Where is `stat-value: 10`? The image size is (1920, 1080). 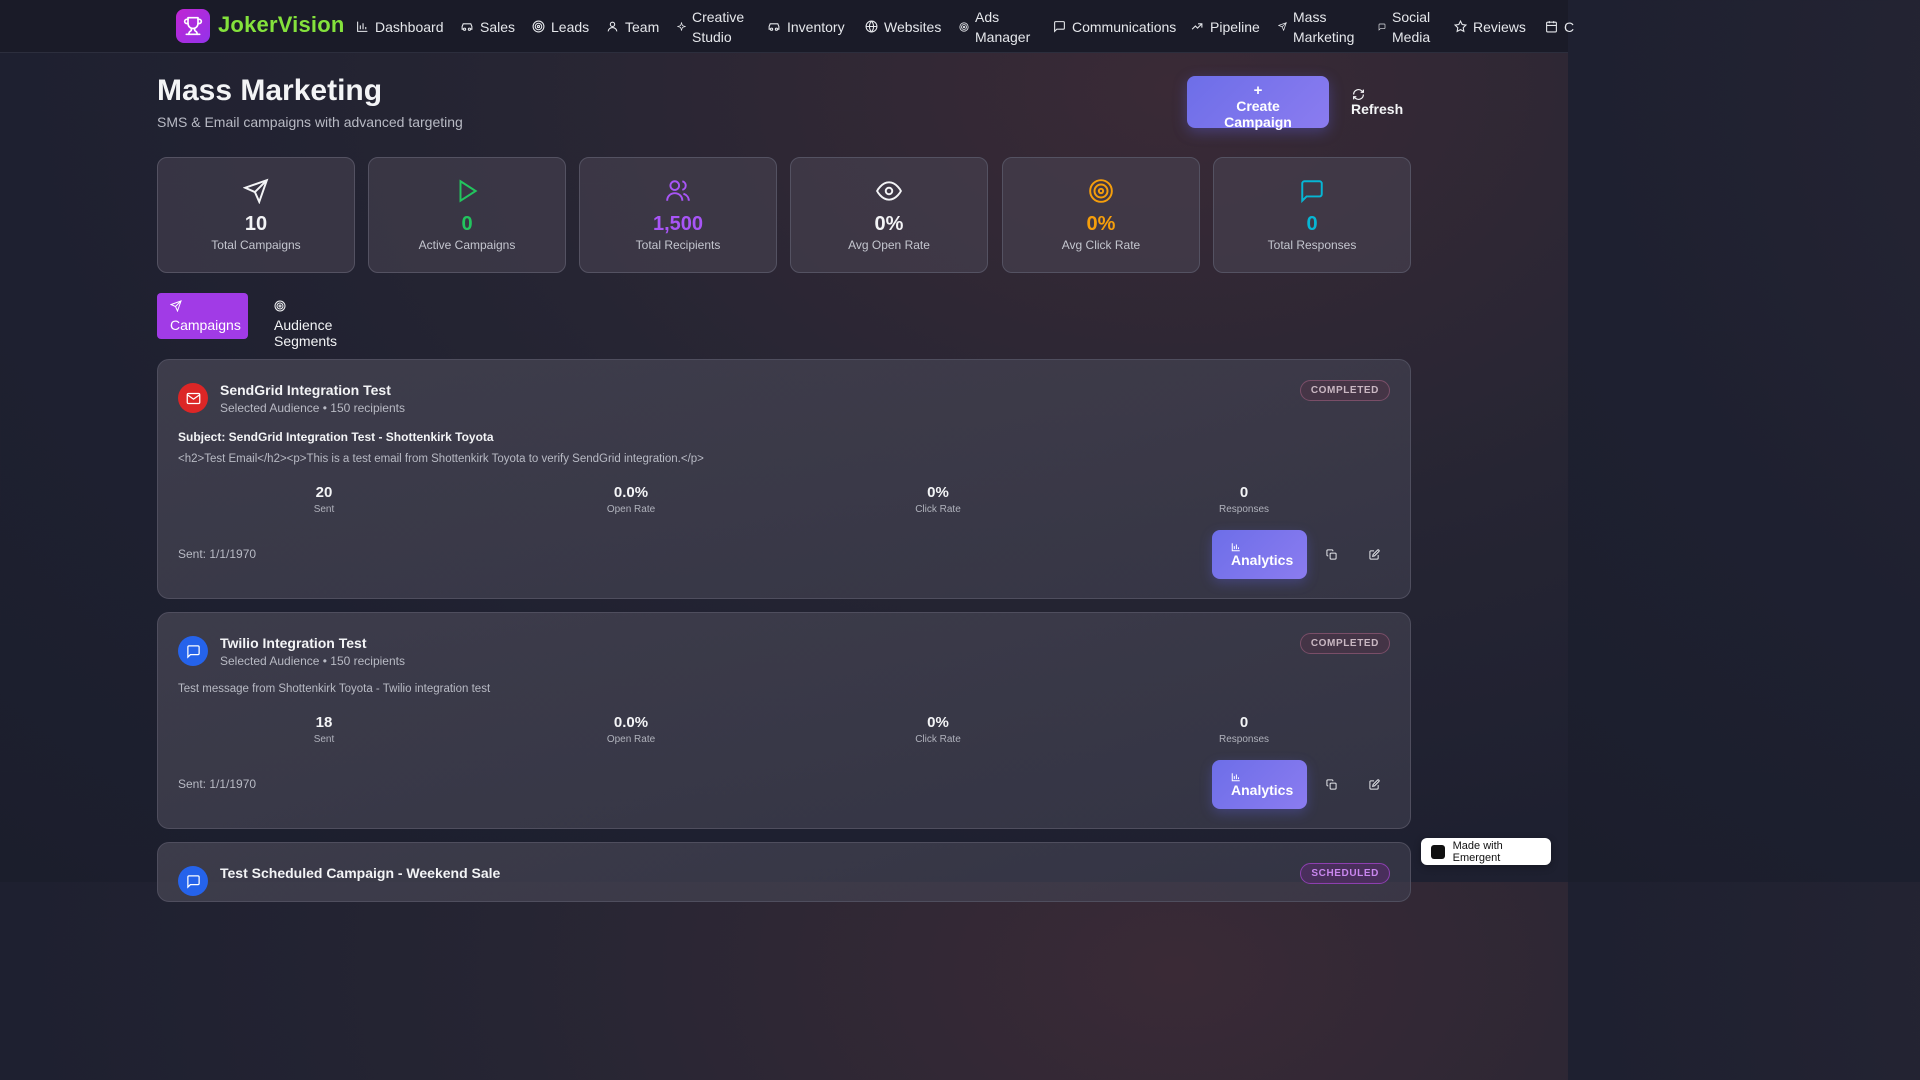
stat-value: 10 is located at coordinates (256, 224).